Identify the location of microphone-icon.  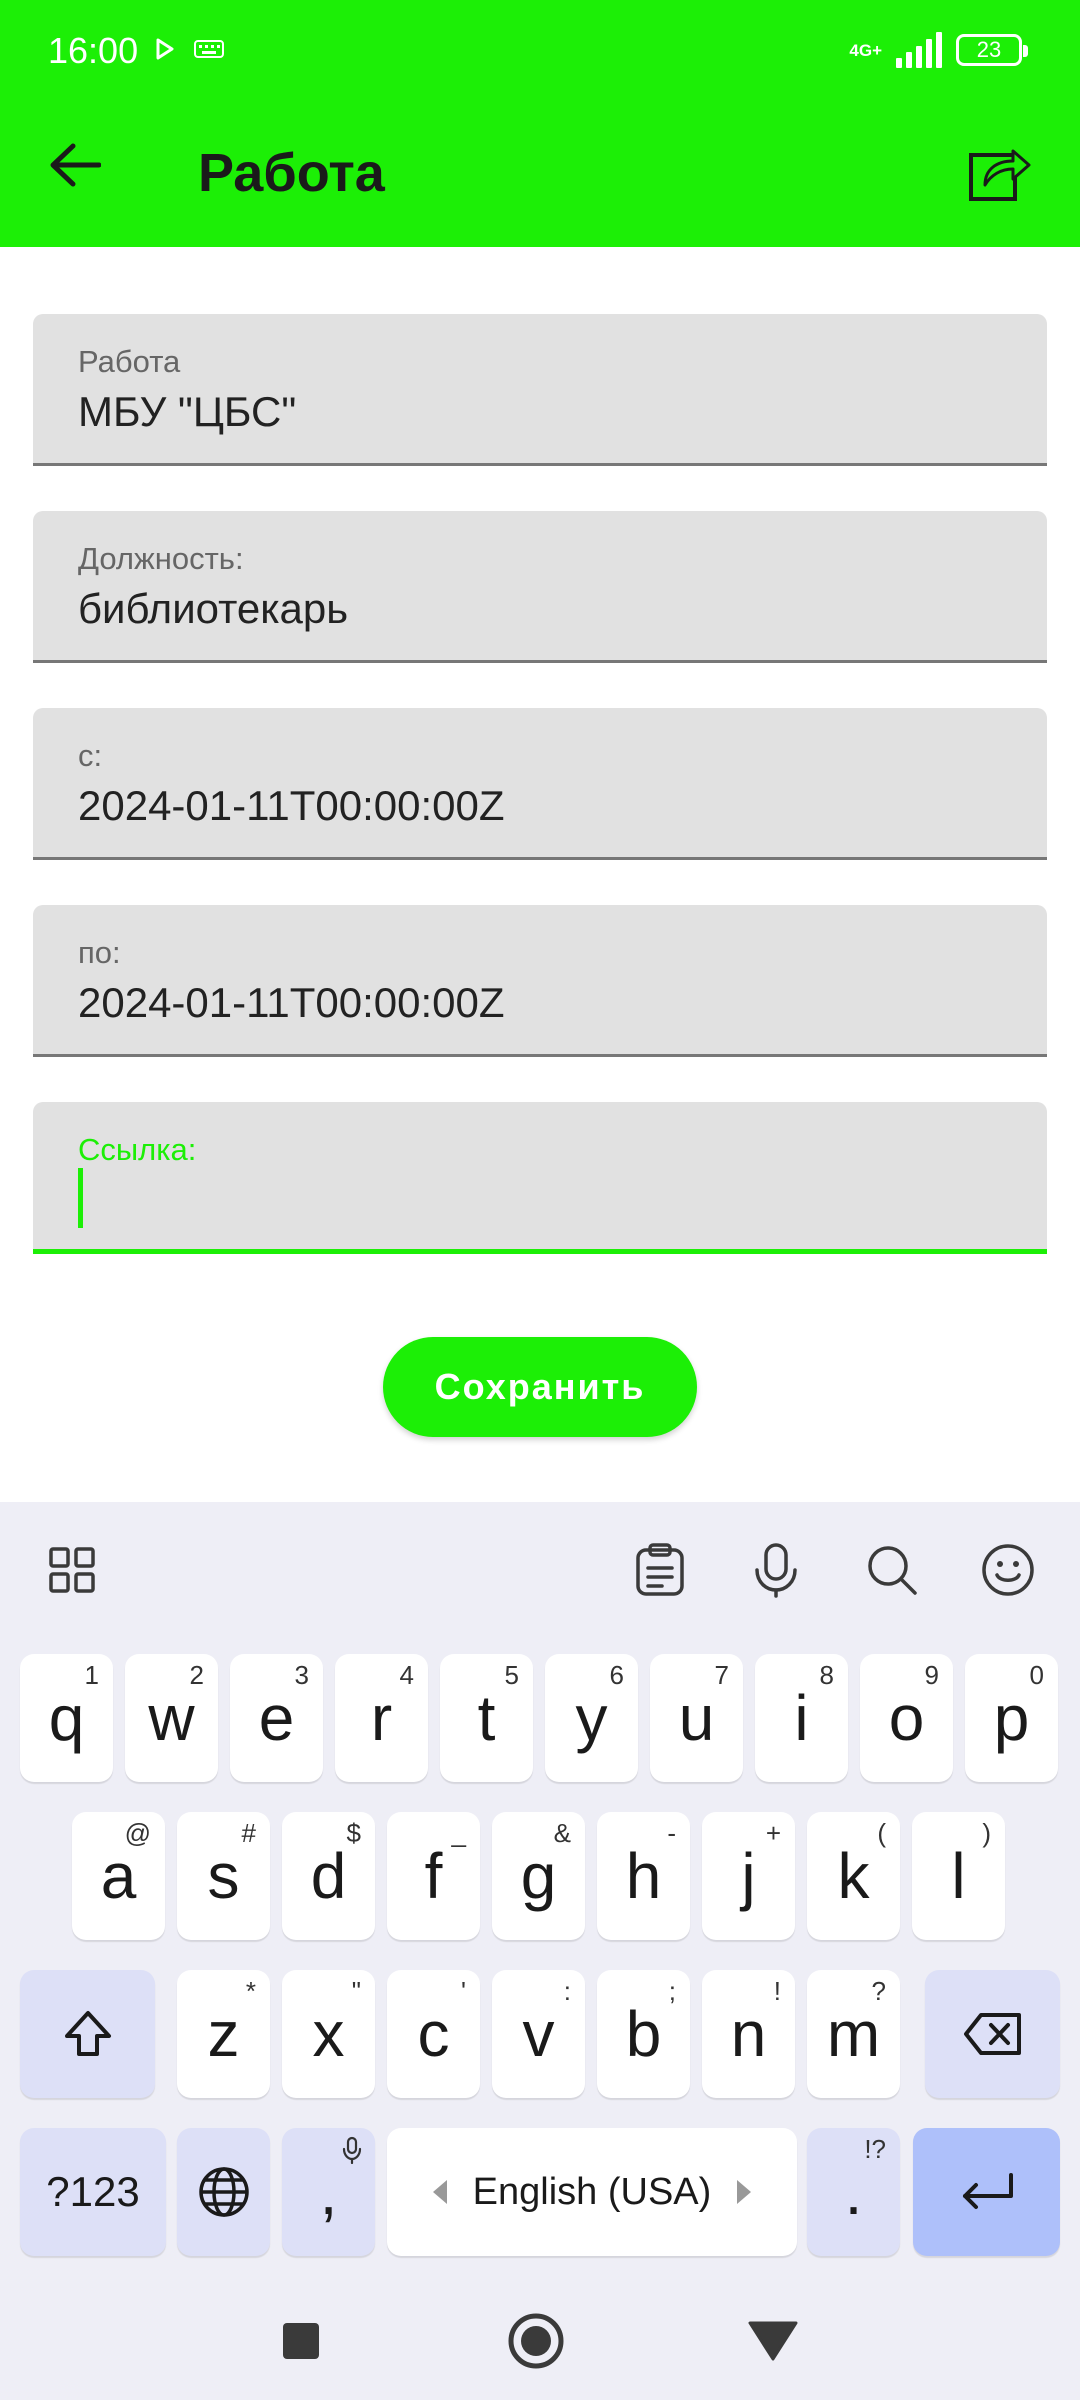
(776, 1570).